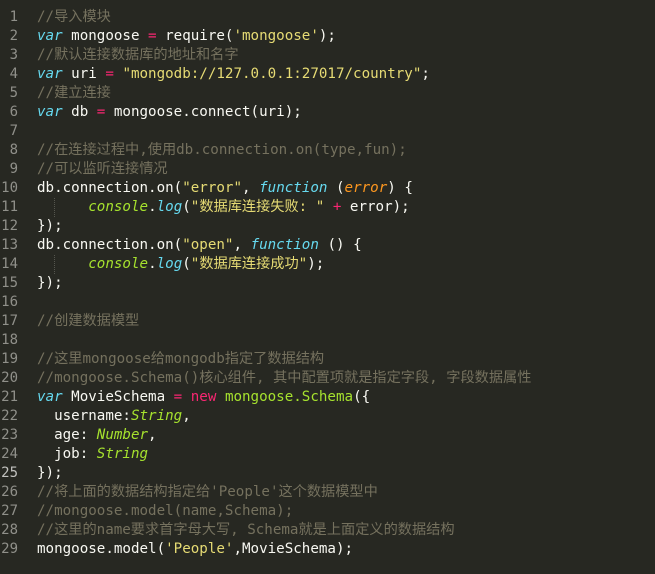  Describe the element at coordinates (180, 264) in the screenshot. I see `code-text: console.log("数据库连接成功");` at that location.